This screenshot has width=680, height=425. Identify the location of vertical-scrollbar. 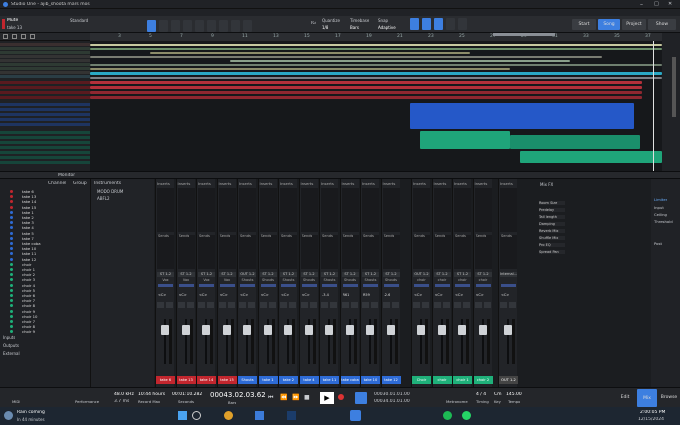
(671, 102).